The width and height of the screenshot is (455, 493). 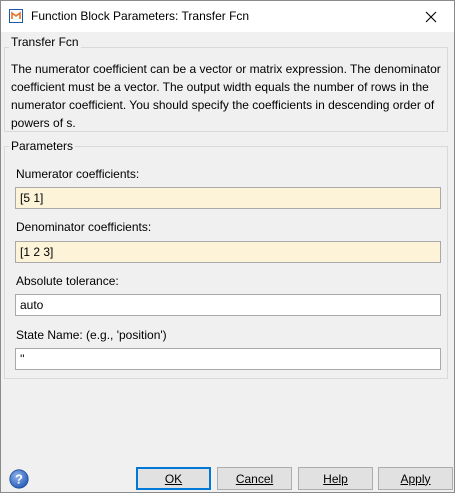 I want to click on numerator-field, so click(x=228, y=198).